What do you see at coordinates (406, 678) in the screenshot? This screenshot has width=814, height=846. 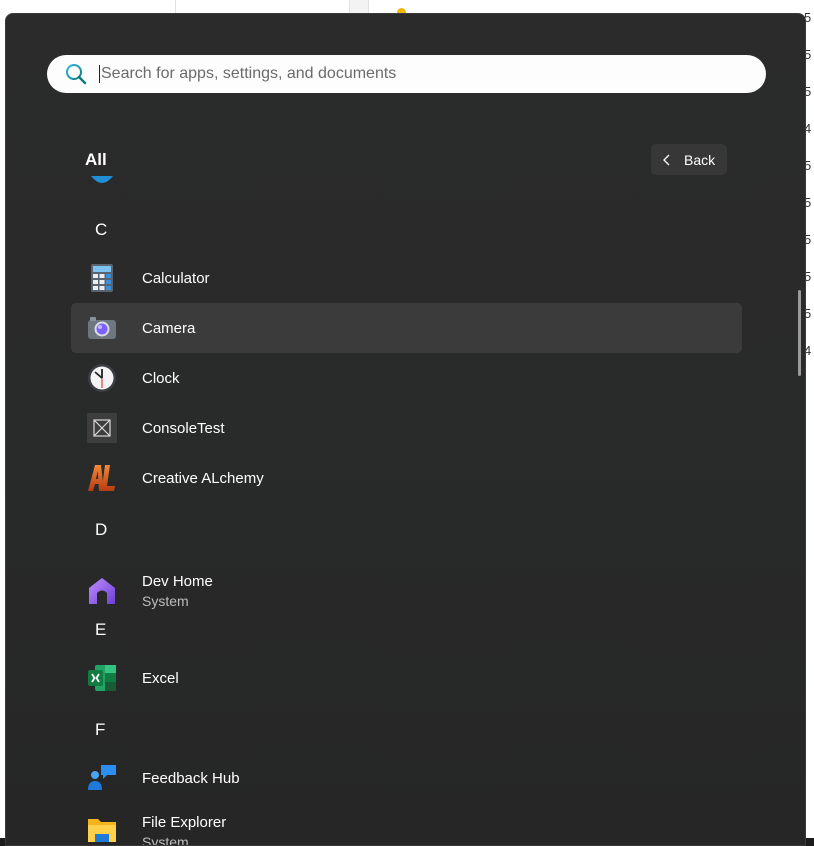 I see `app-excel: Excel` at bounding box center [406, 678].